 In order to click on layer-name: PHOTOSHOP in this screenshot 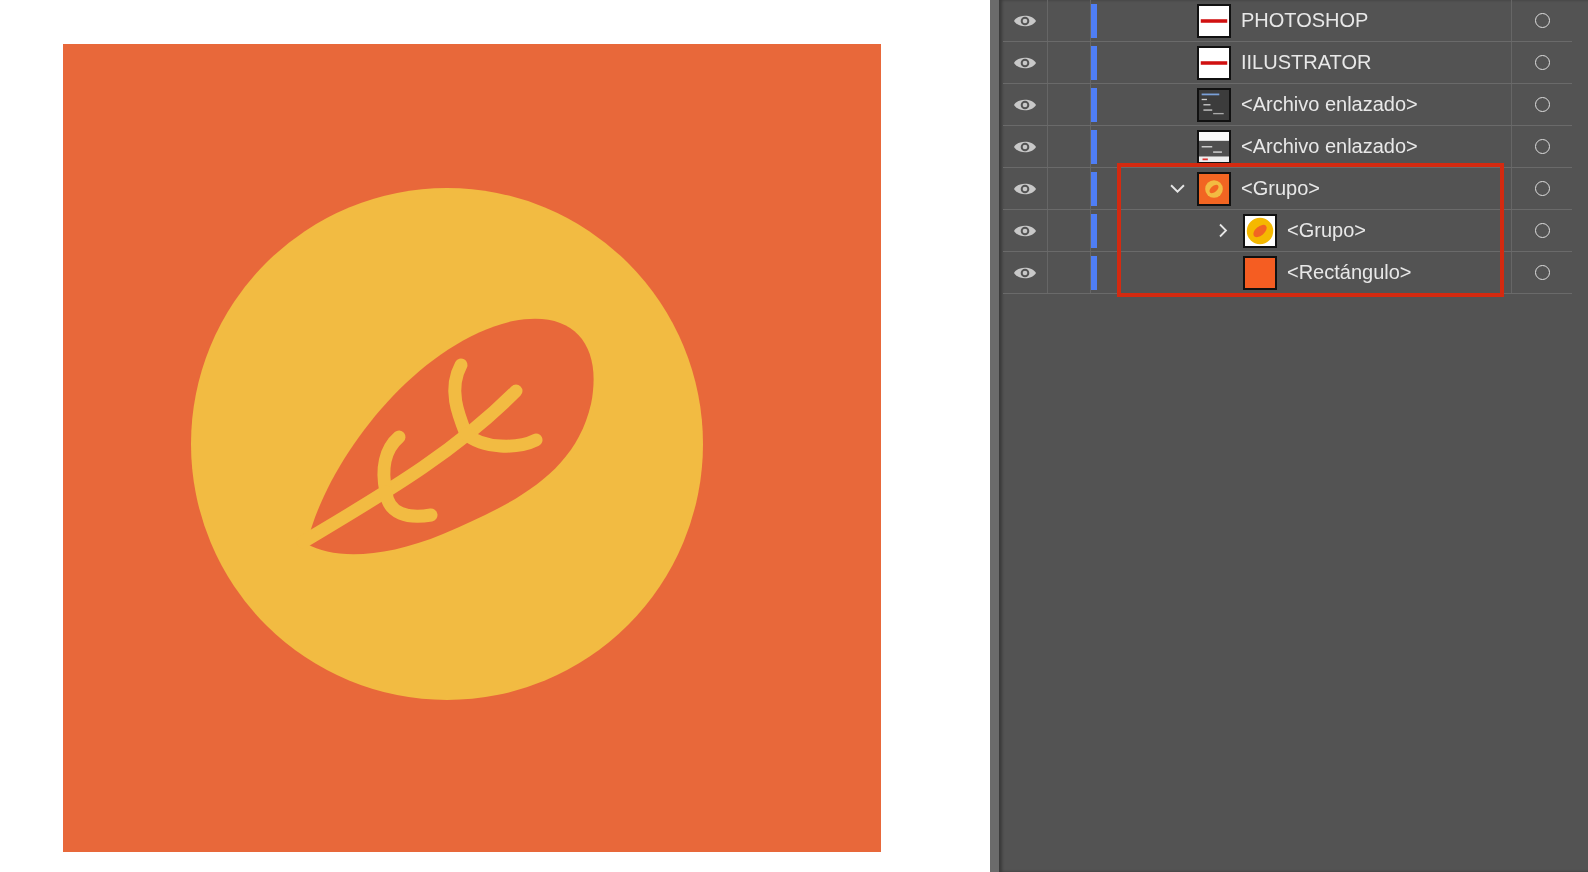, I will do `click(1305, 20)`.